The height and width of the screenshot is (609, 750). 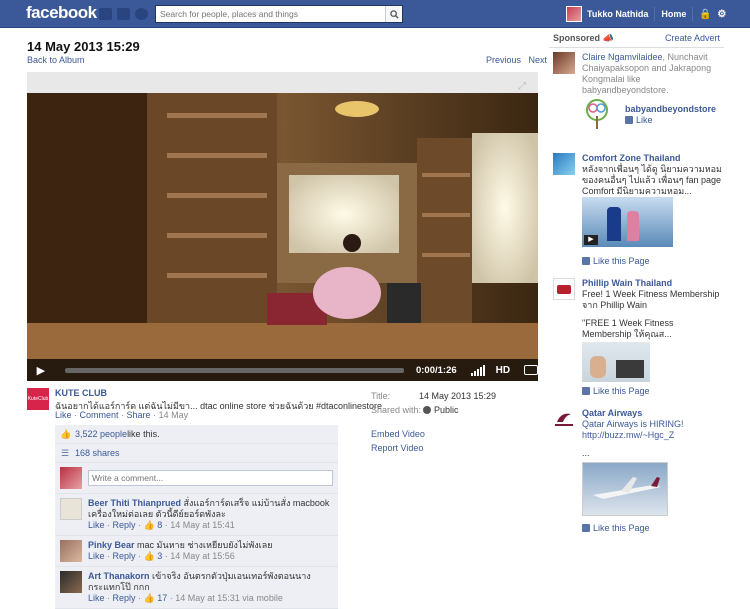 What do you see at coordinates (141, 14) in the screenshot?
I see `notifications-globe-icon` at bounding box center [141, 14].